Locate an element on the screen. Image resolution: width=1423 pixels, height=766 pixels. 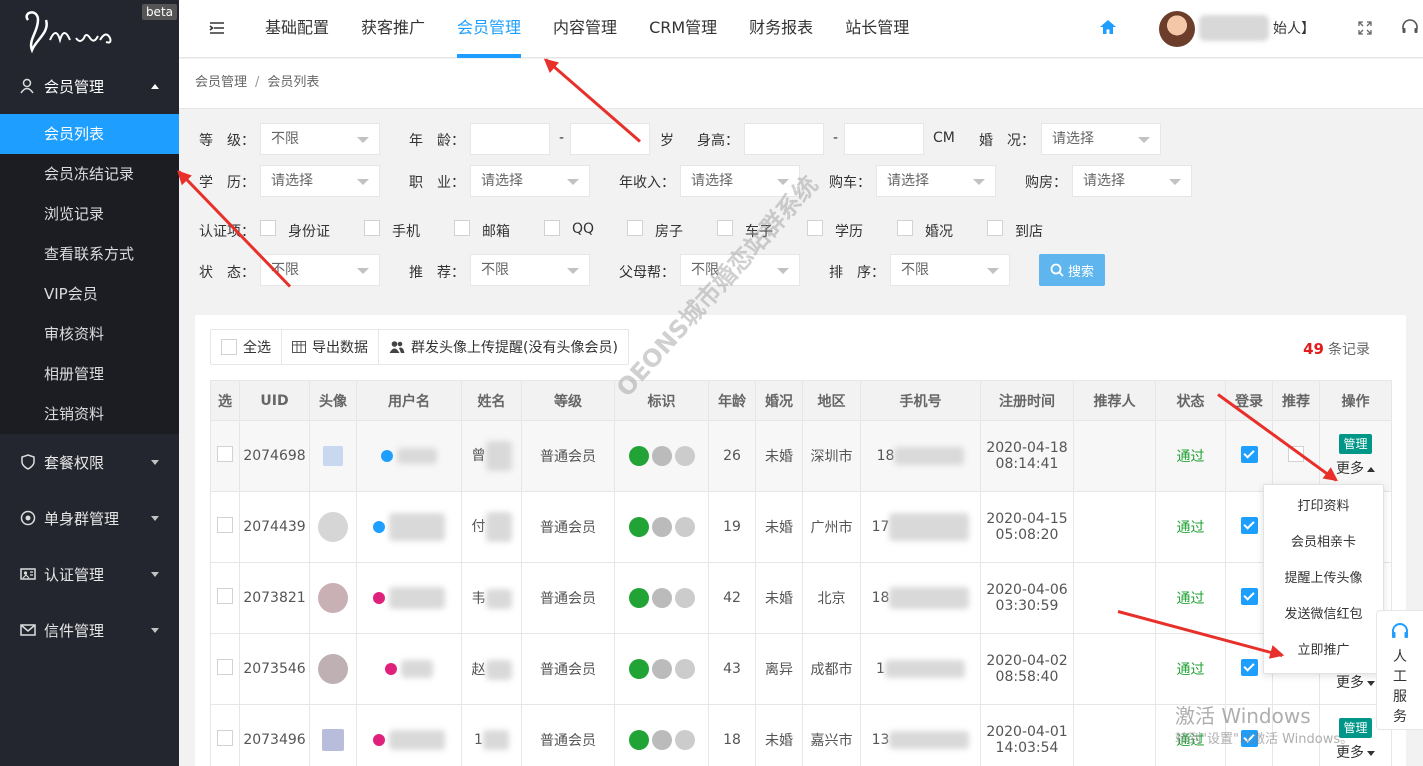
grade-select: 不限 is located at coordinates (320, 139).